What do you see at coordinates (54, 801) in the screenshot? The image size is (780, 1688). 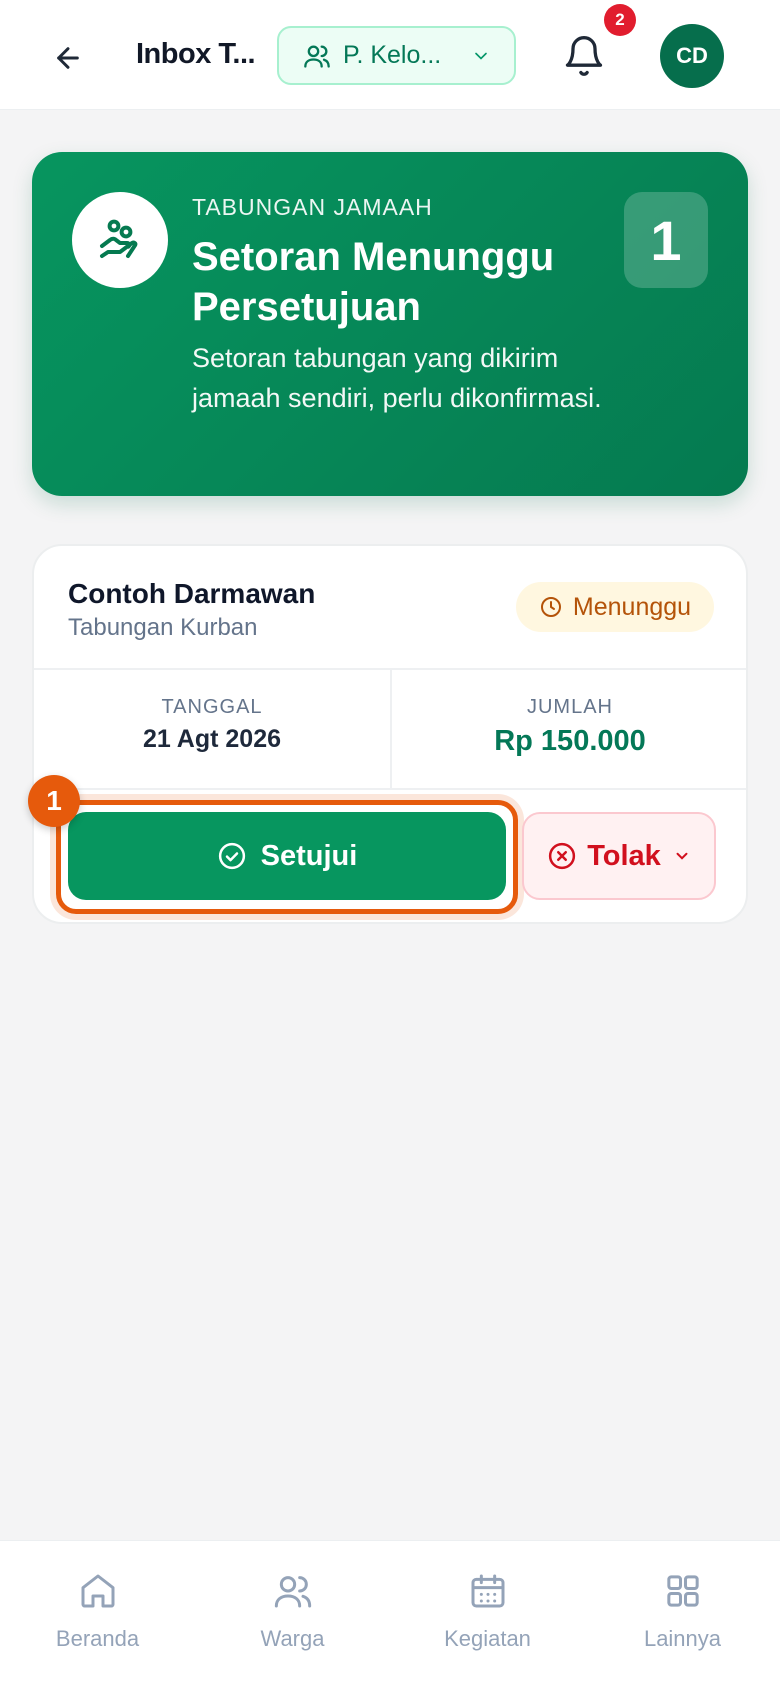 I see `step-marker: 1` at bounding box center [54, 801].